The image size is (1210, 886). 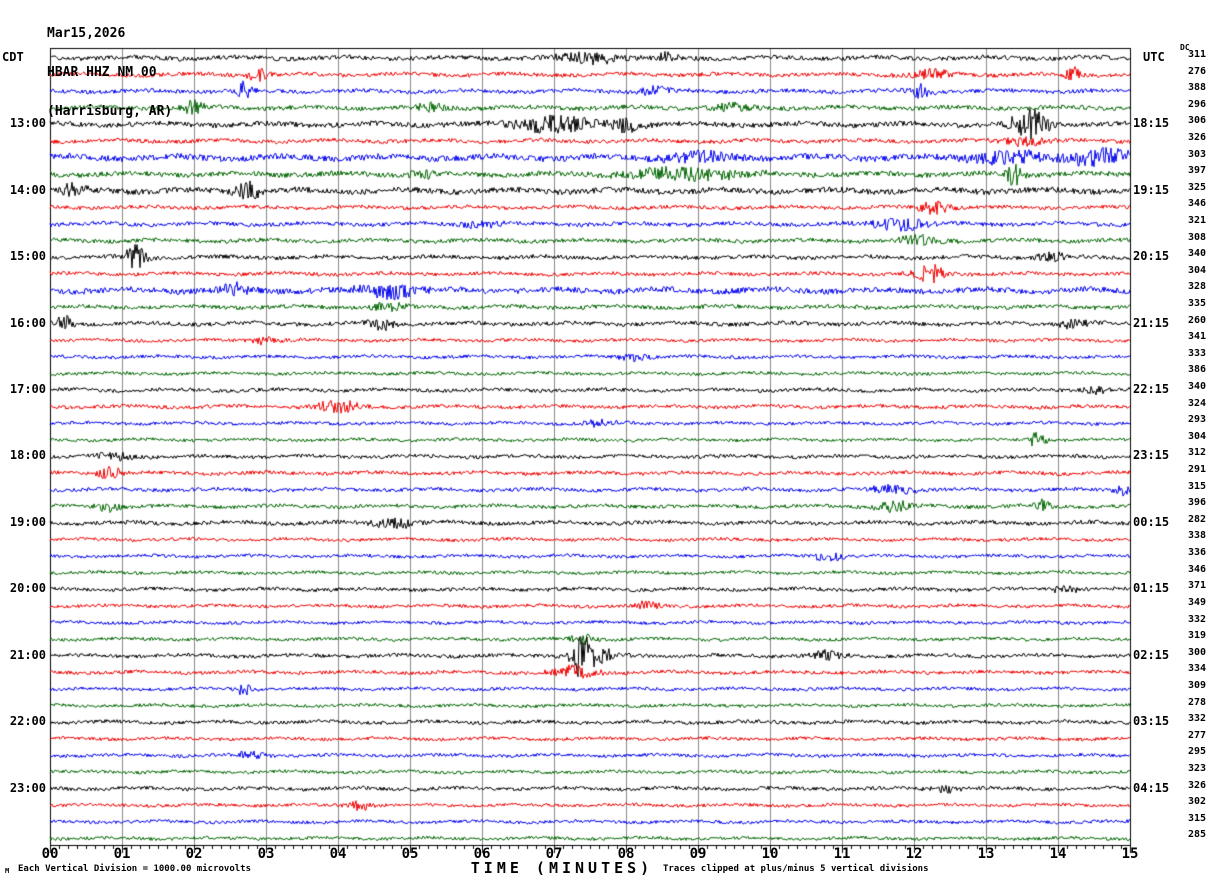 I want to click on dc-offset-value: 296, so click(x=1196, y=104).